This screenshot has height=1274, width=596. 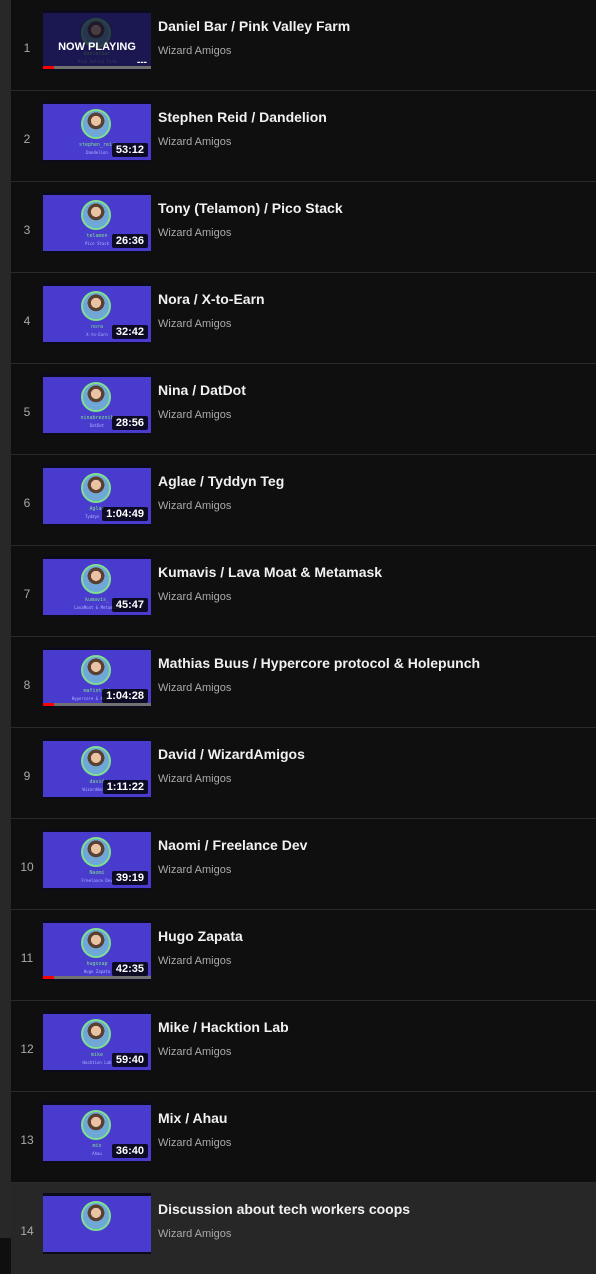 I want to click on duration-badge: 28:56, so click(x=129, y=423).